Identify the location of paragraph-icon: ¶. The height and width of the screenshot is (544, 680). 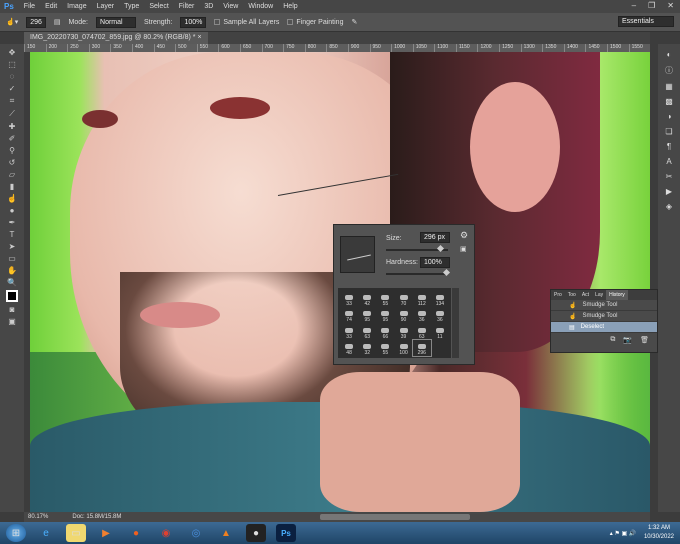
(669, 146).